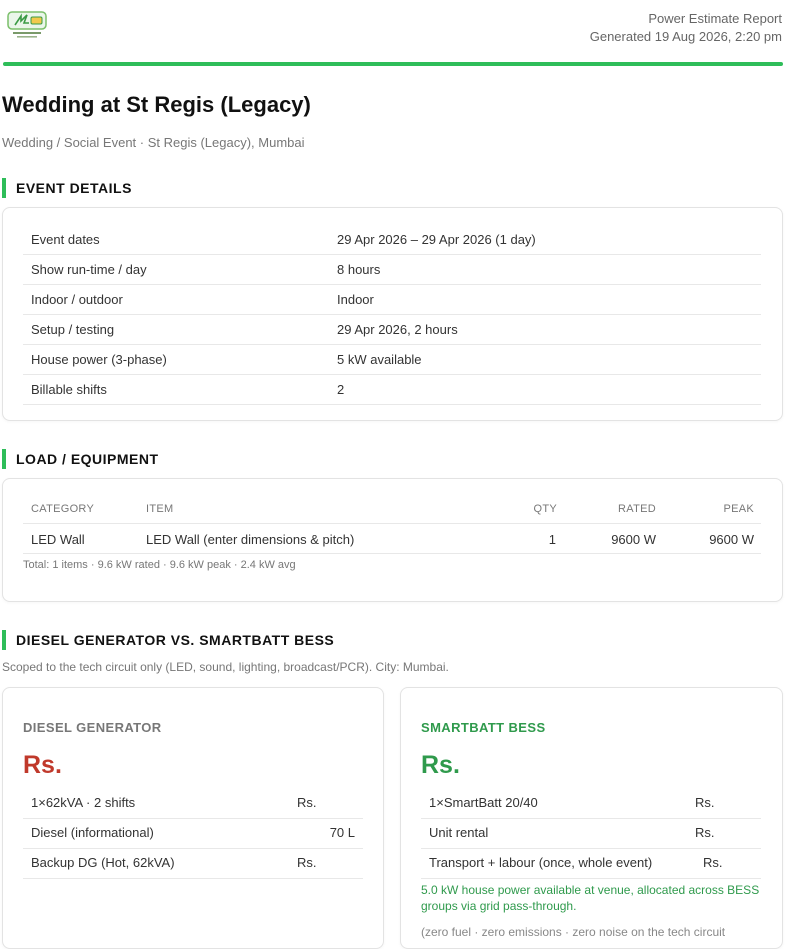 This screenshot has height=949, width=787. Describe the element at coordinates (63, 509) in the screenshot. I see `column-header-category: CATEGORY` at that location.